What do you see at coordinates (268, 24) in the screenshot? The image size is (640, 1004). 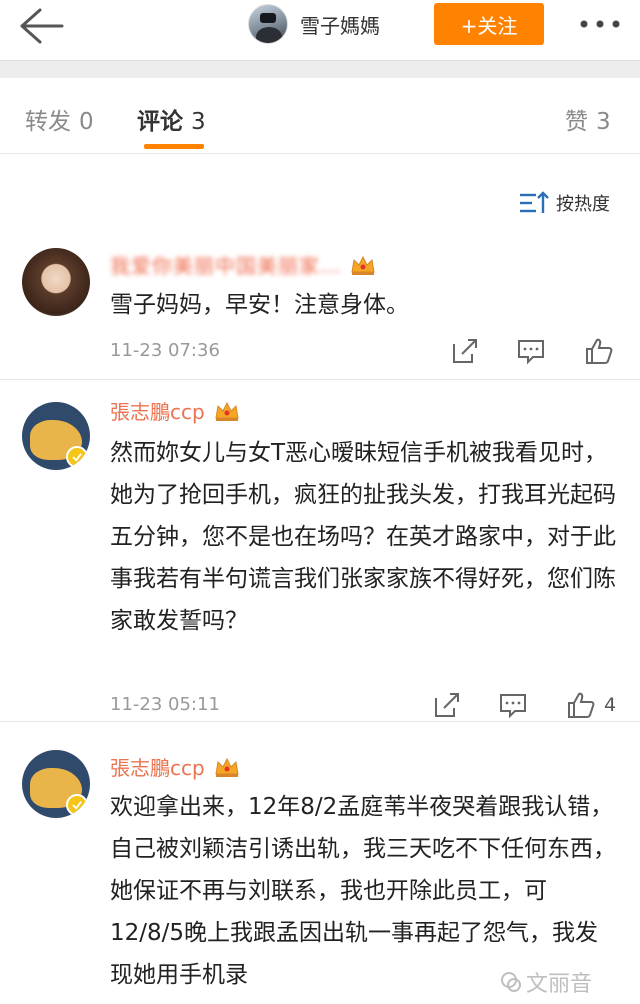 I see `author-avatar` at bounding box center [268, 24].